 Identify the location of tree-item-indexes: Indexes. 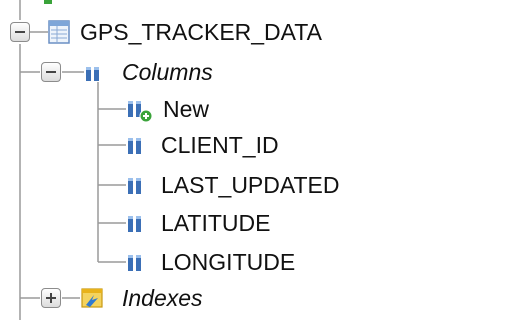
(150, 298).